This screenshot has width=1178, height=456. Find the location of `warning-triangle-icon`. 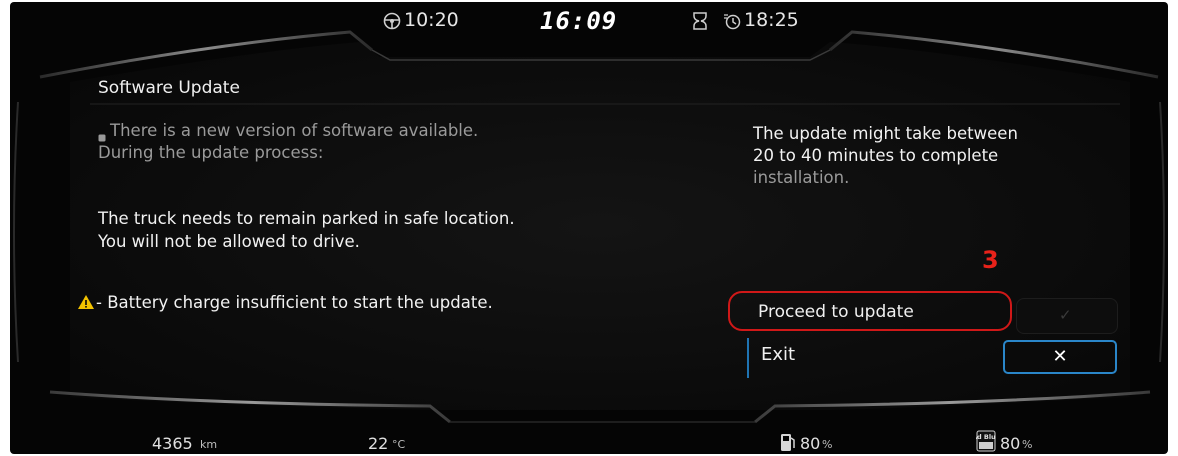

warning-triangle-icon is located at coordinates (86, 304).